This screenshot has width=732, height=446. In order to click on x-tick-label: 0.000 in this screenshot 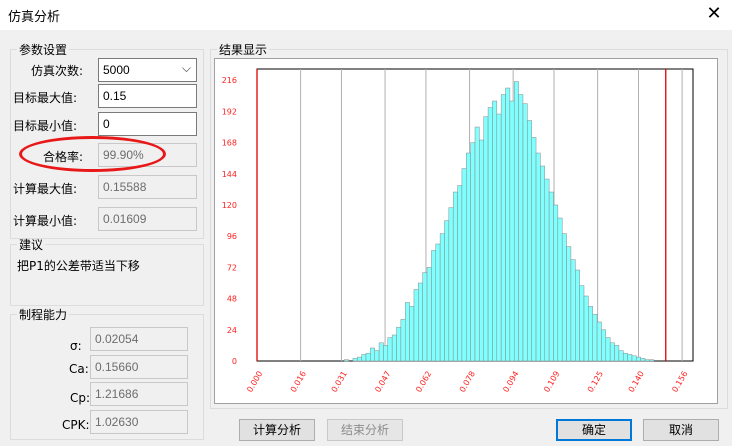, I will do `click(254, 382)`.